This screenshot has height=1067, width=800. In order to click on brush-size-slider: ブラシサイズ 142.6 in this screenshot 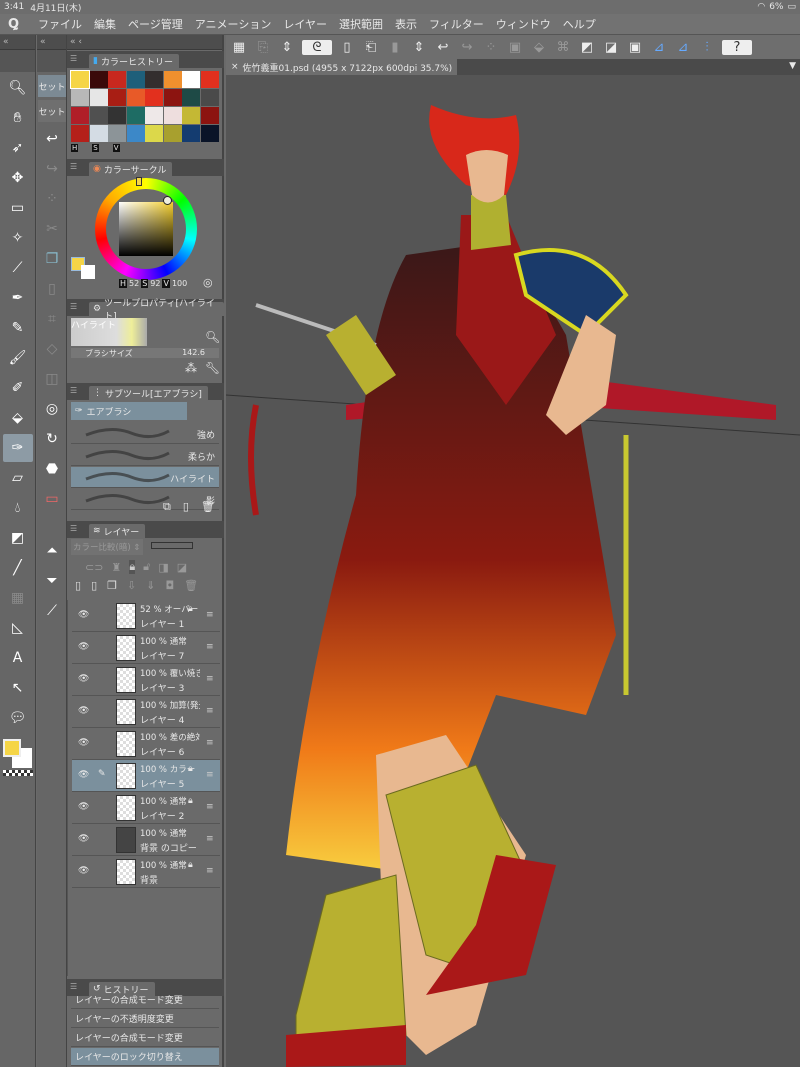, I will do `click(145, 353)`.